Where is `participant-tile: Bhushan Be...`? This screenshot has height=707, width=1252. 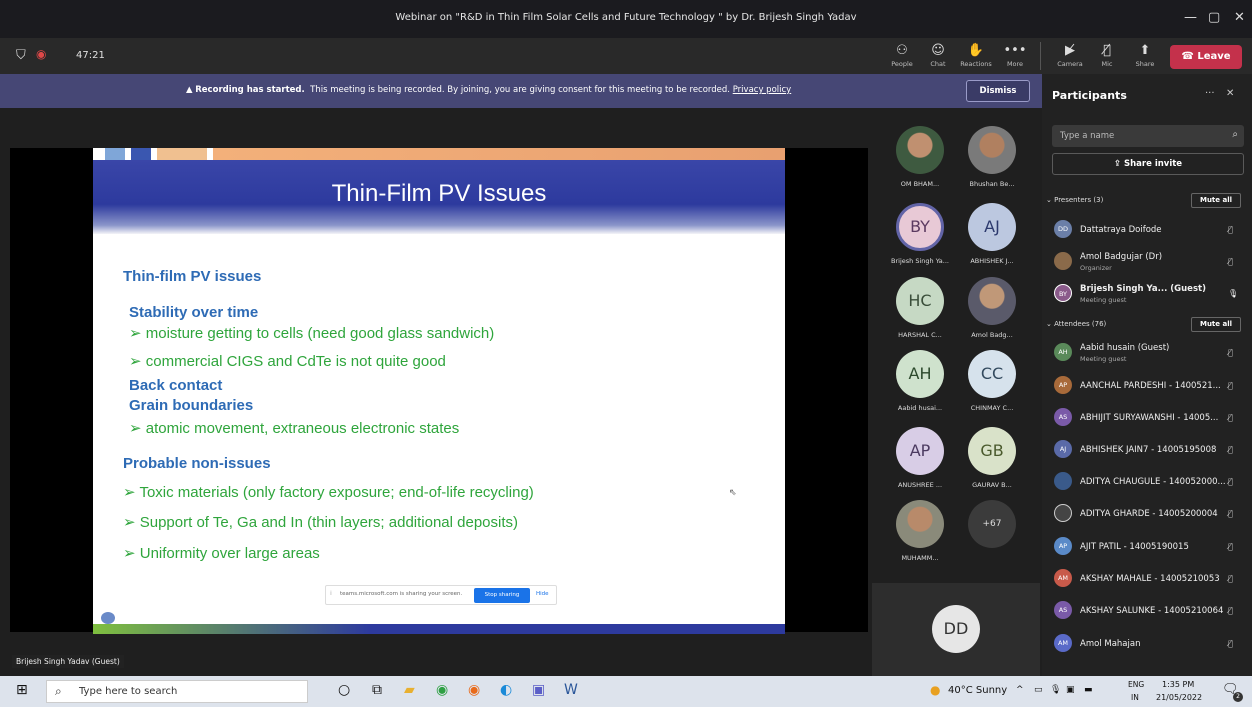 participant-tile: Bhushan Be... is located at coordinates (992, 157).